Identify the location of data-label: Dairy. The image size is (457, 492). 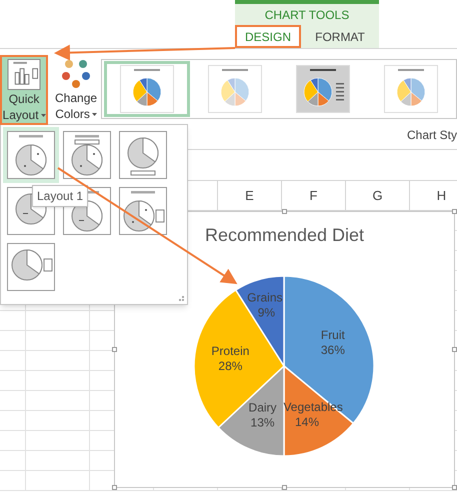
(262, 407).